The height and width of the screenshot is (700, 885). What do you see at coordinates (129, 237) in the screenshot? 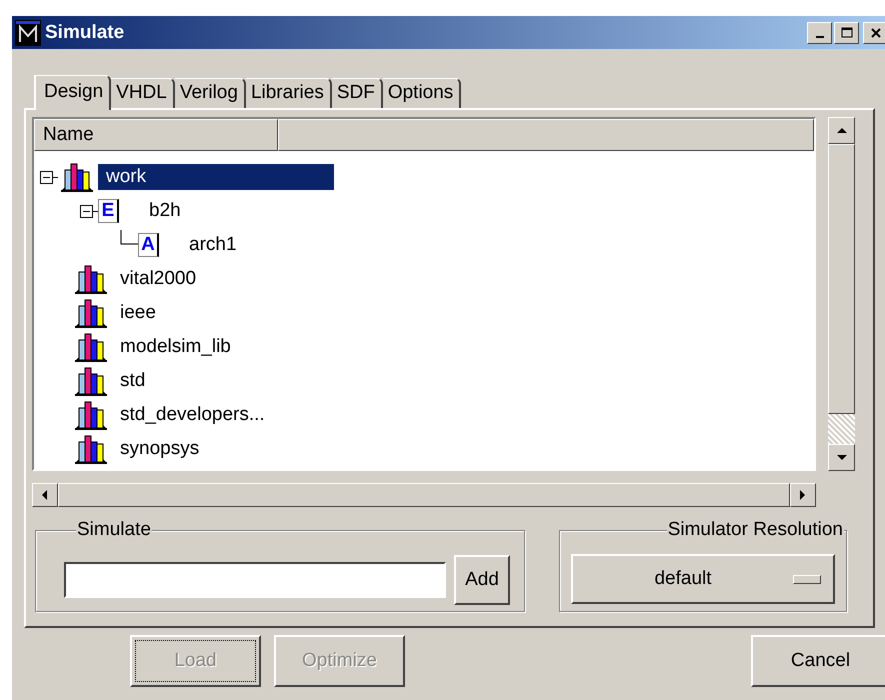
I see `tree-connector` at bounding box center [129, 237].